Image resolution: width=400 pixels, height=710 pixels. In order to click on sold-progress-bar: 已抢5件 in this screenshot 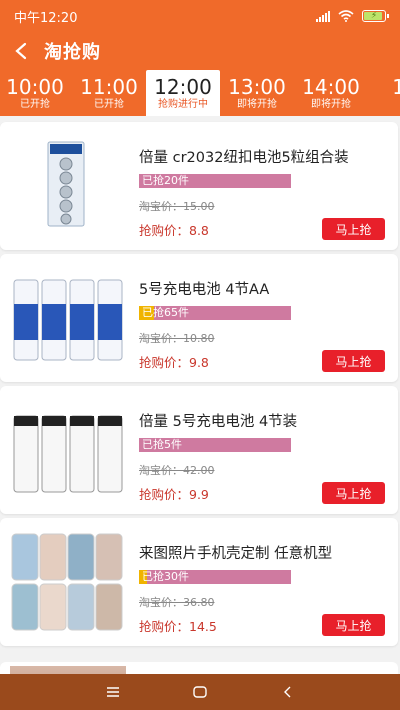, I will do `click(215, 445)`.